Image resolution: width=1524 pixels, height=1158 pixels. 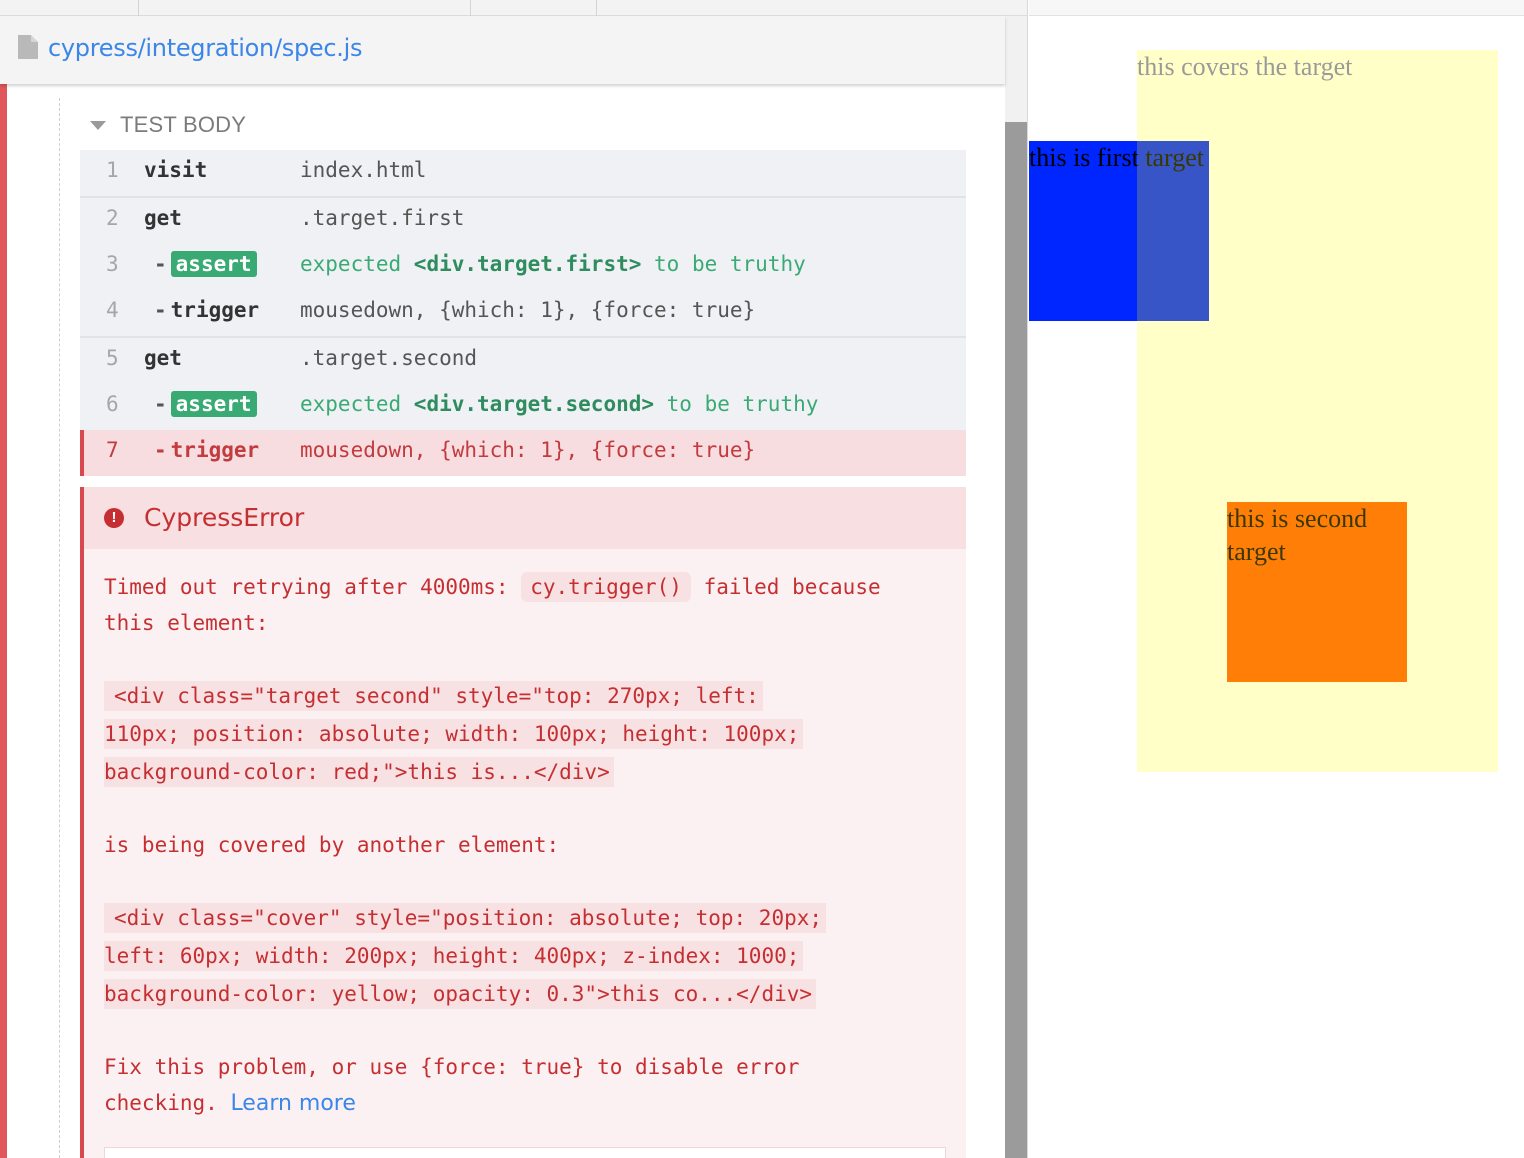 I want to click on command-message: .target.first, so click(x=382, y=218).